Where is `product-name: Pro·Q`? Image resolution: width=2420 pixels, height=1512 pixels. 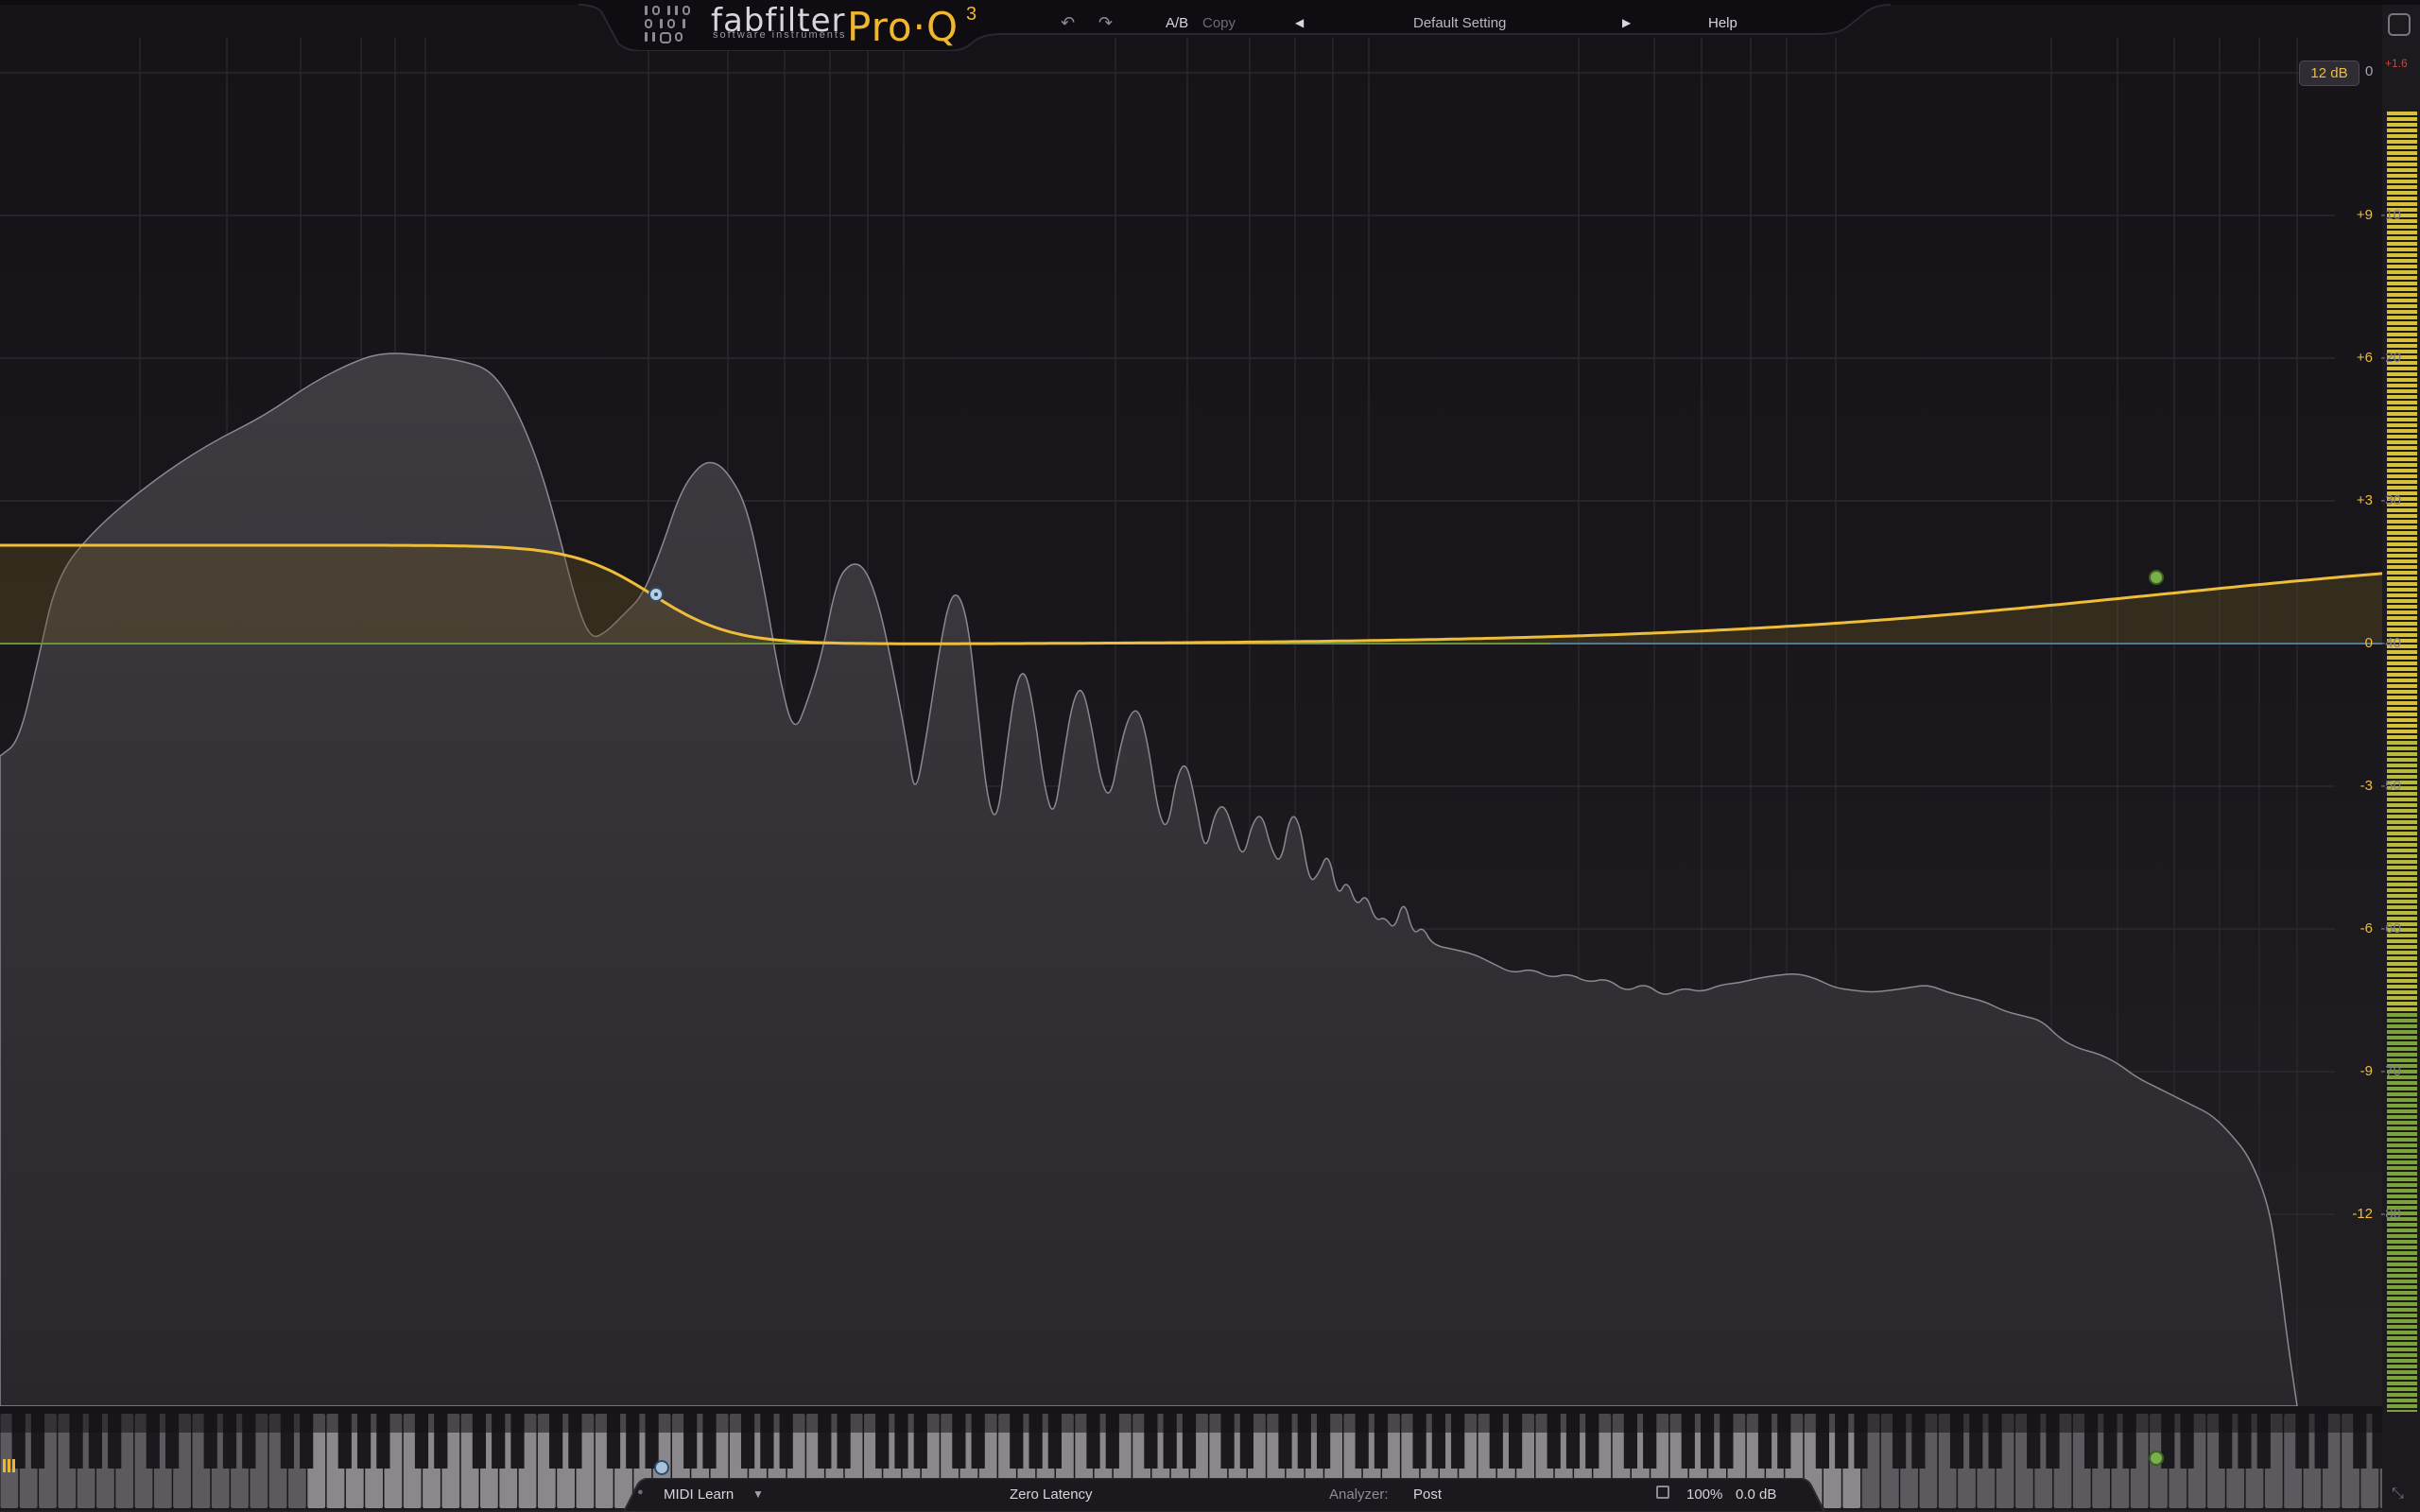
product-name: Pro·Q is located at coordinates (903, 27).